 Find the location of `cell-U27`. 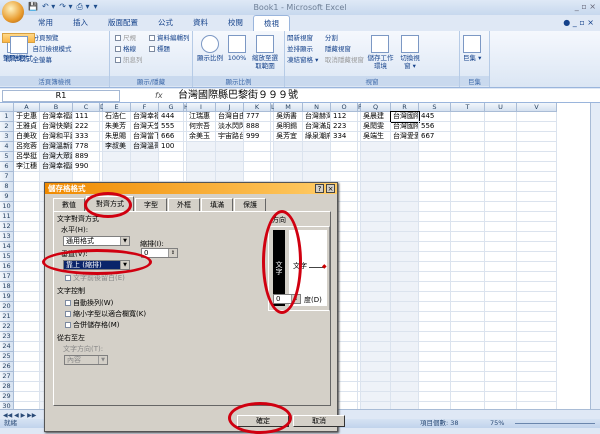

cell-U27 is located at coordinates (501, 377).